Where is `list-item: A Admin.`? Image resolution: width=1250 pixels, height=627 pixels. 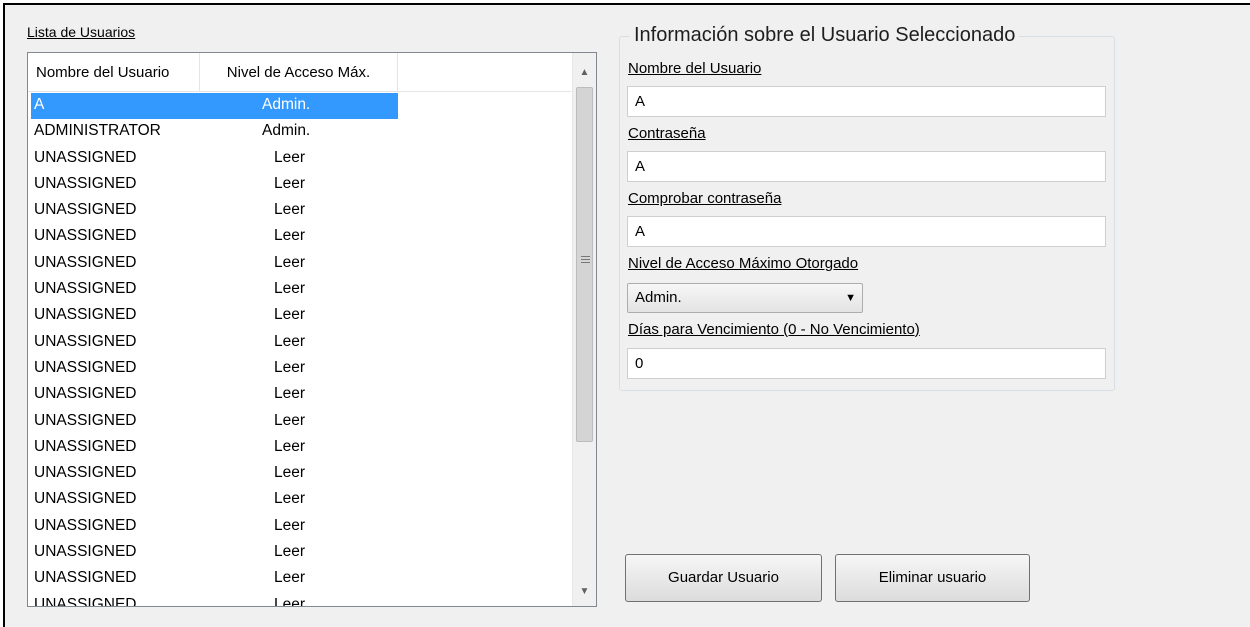 list-item: A Admin. is located at coordinates (299, 106).